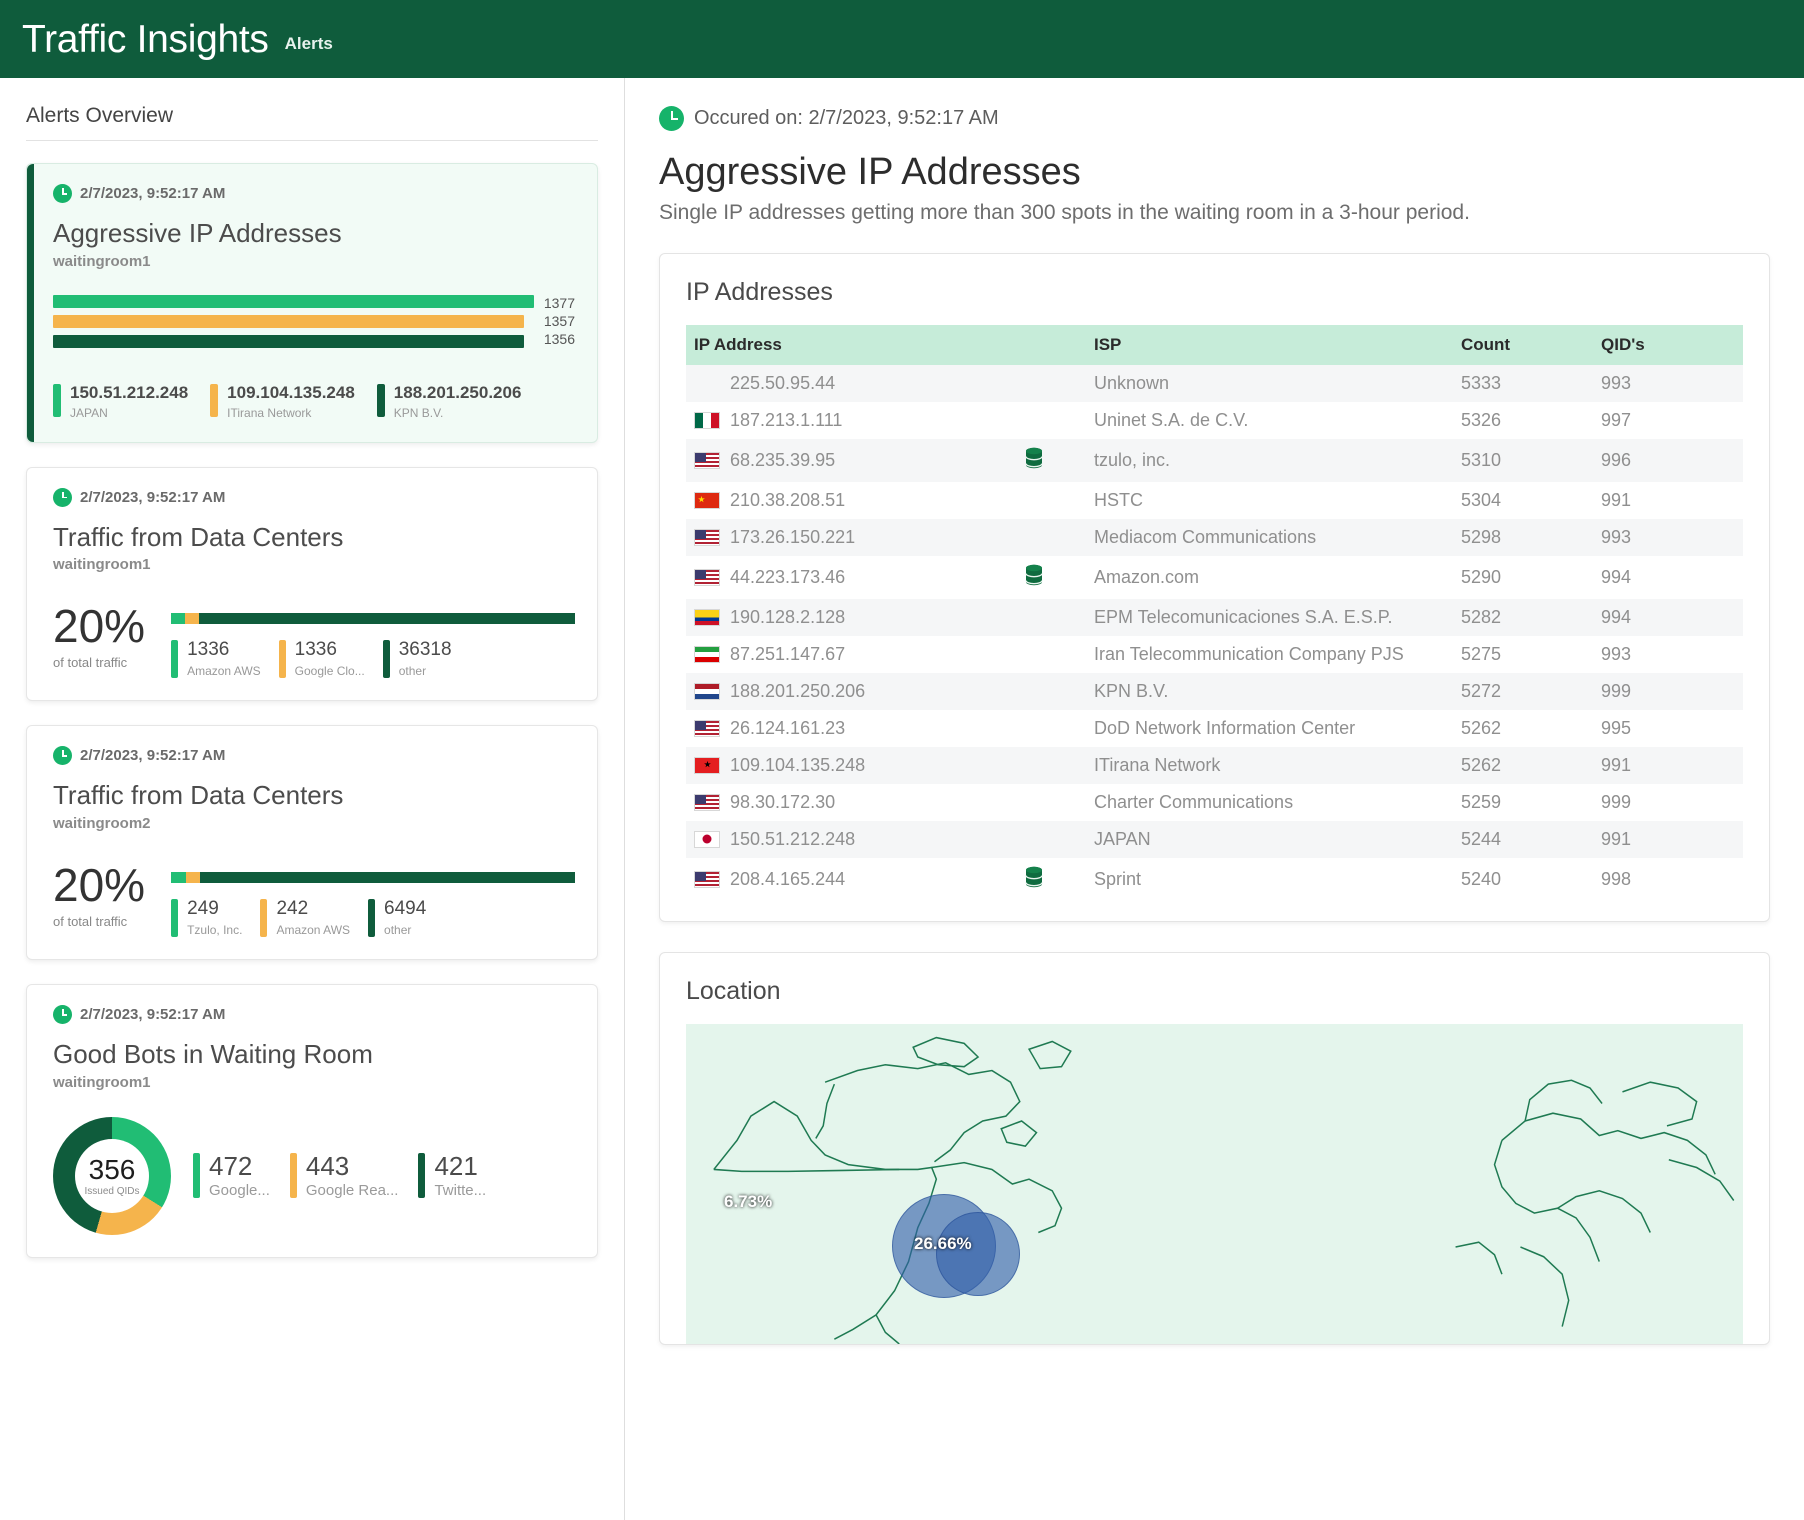 The width and height of the screenshot is (1804, 1520). What do you see at coordinates (112, 1191) in the screenshot?
I see `donut-caption: Issued QIDs` at bounding box center [112, 1191].